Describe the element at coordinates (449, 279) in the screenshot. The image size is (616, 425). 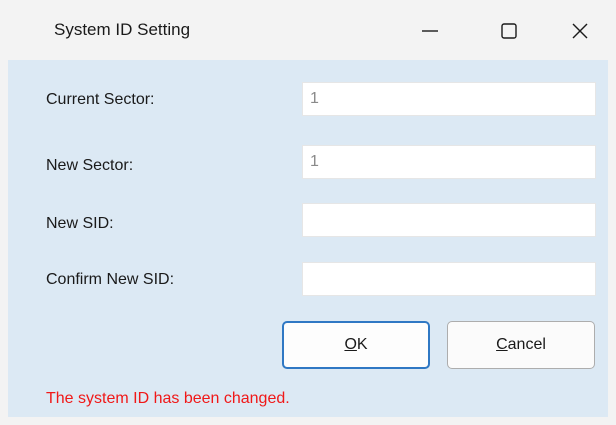
I see `confirm-new-sid-field` at that location.